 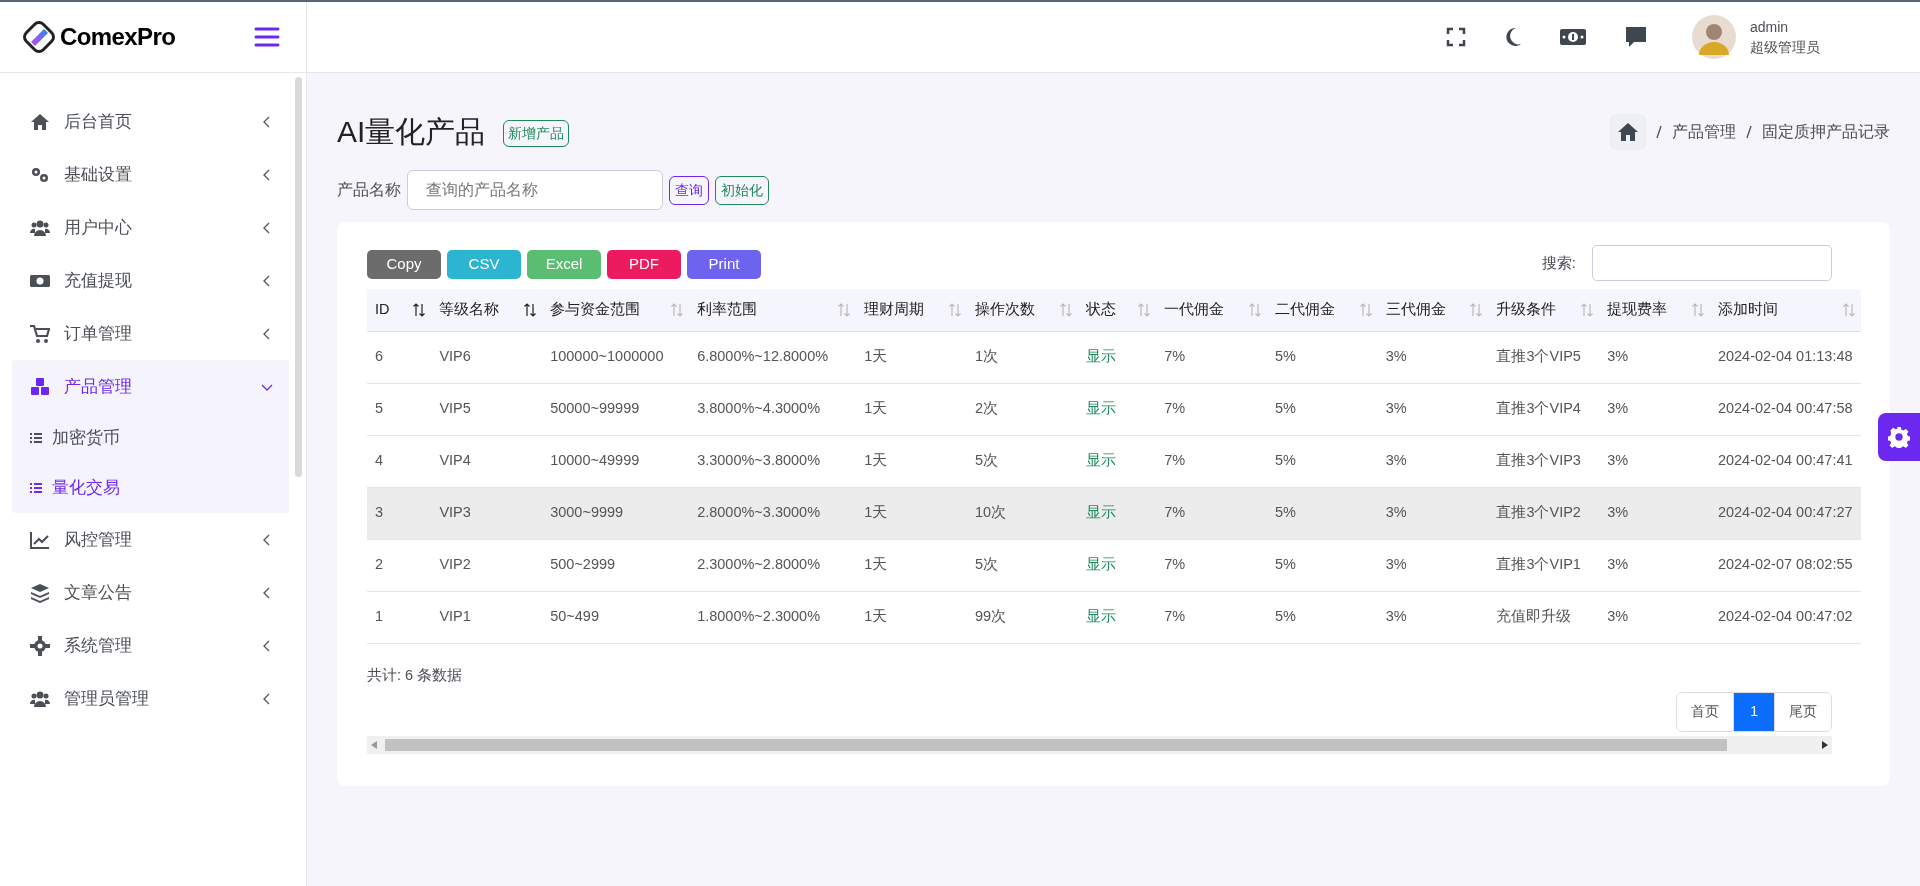 What do you see at coordinates (399, 461) in the screenshot?
I see `table-cell: 4` at bounding box center [399, 461].